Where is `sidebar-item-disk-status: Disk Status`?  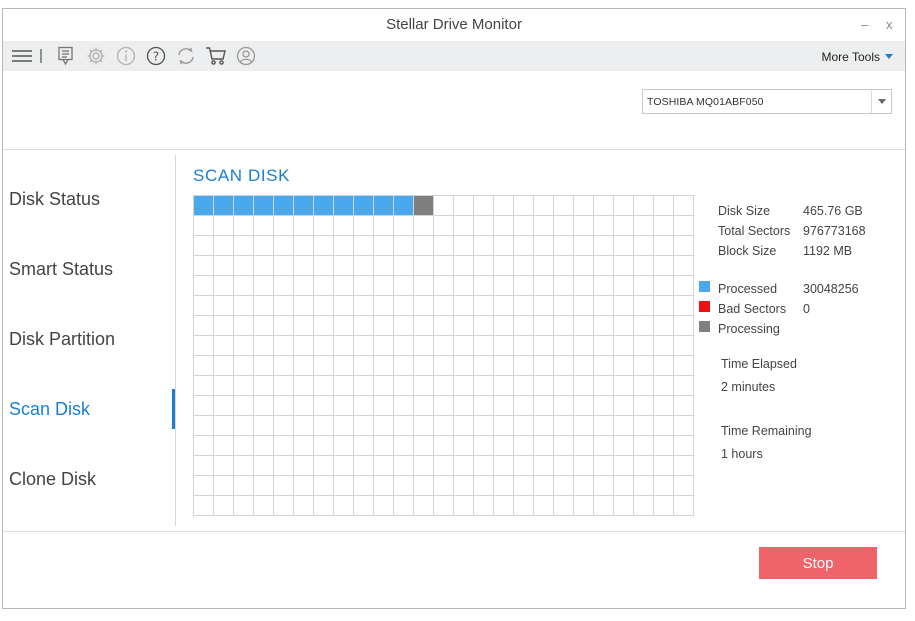
sidebar-item-disk-status: Disk Status is located at coordinates (54, 199).